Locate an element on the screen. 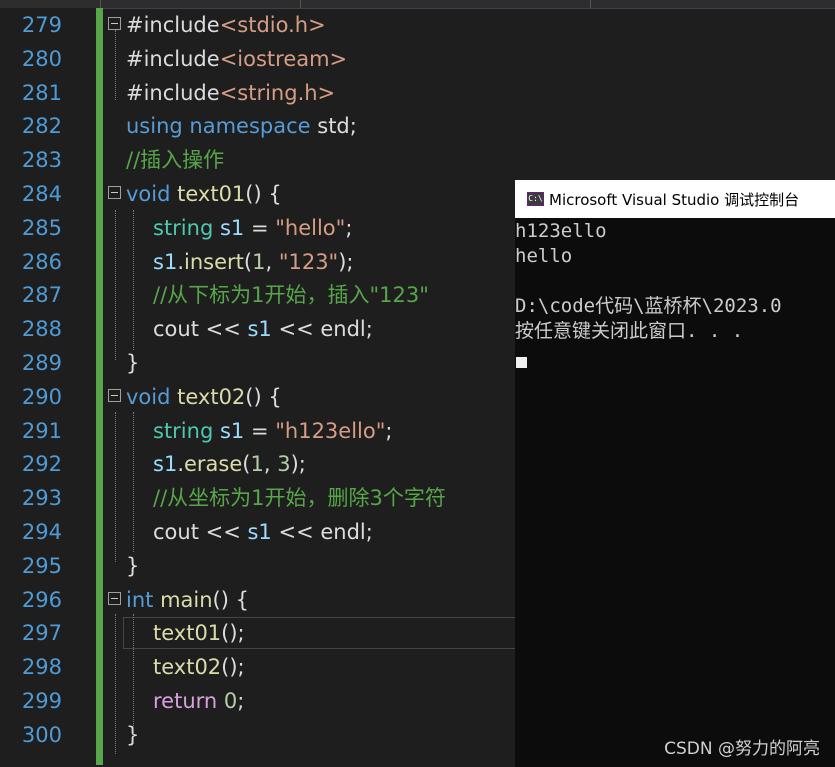 This screenshot has height=767, width=835. code-token: "hello" is located at coordinates (310, 227).